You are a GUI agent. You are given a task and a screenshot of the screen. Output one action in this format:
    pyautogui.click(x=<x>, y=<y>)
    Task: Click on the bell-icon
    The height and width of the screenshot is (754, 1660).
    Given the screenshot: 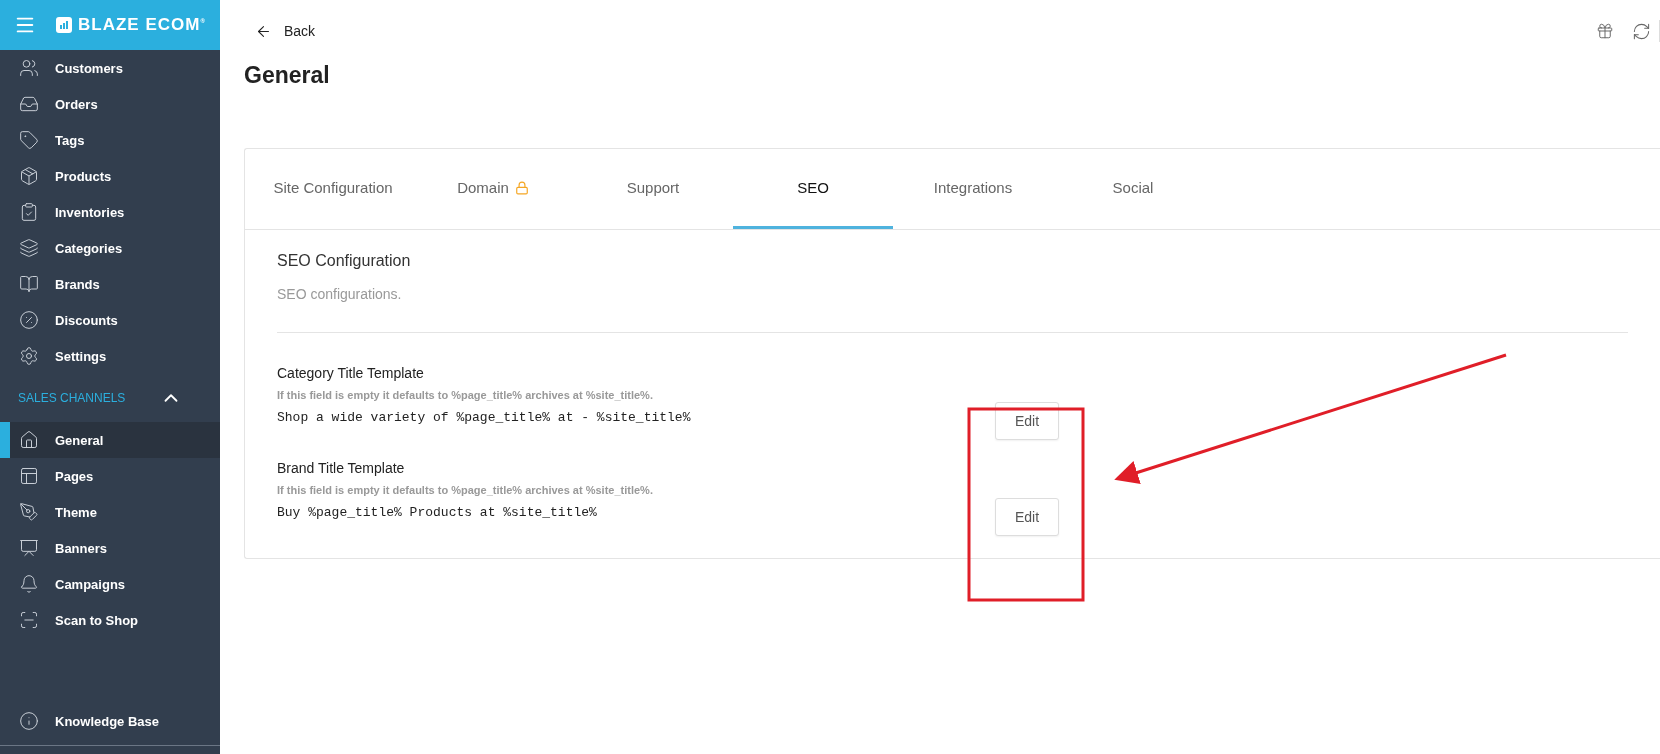 What is the action you would take?
    pyautogui.click(x=29, y=584)
    